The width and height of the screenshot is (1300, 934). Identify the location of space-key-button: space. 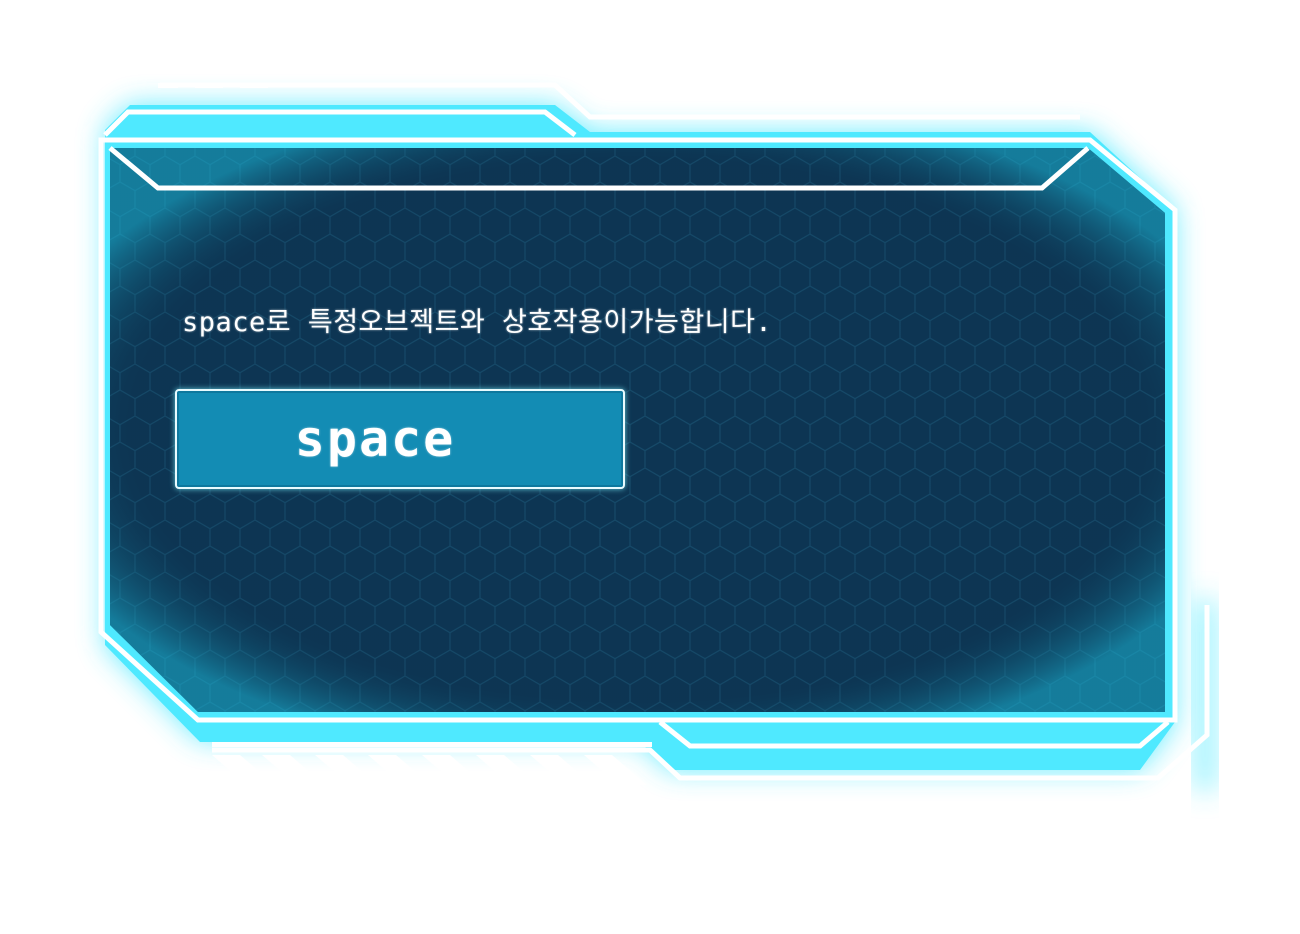
(400, 439).